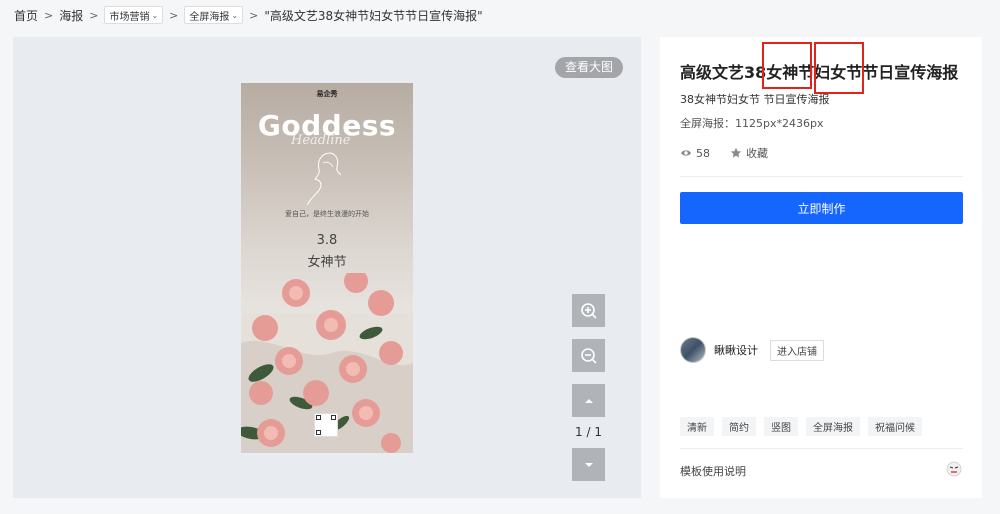  I want to click on caret-down-icon, so click(588, 464).